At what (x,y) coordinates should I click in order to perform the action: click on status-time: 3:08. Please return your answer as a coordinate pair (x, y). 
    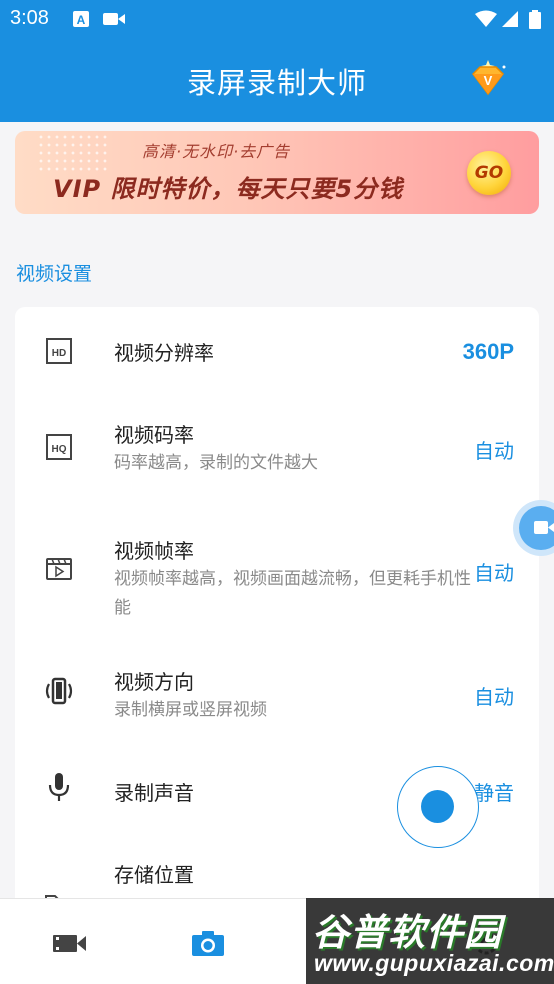
    Looking at the image, I should click on (29, 18).